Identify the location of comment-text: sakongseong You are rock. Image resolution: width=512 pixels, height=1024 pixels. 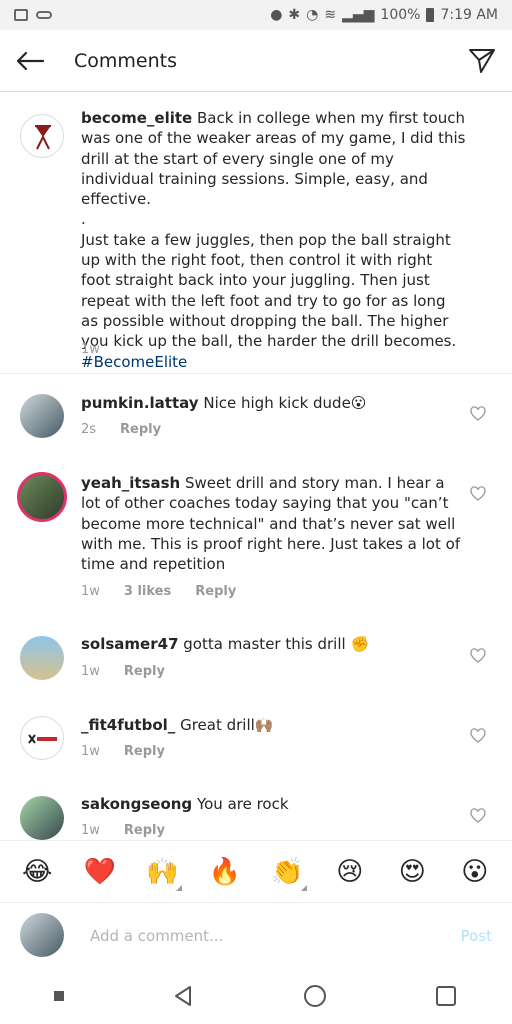
(185, 804).